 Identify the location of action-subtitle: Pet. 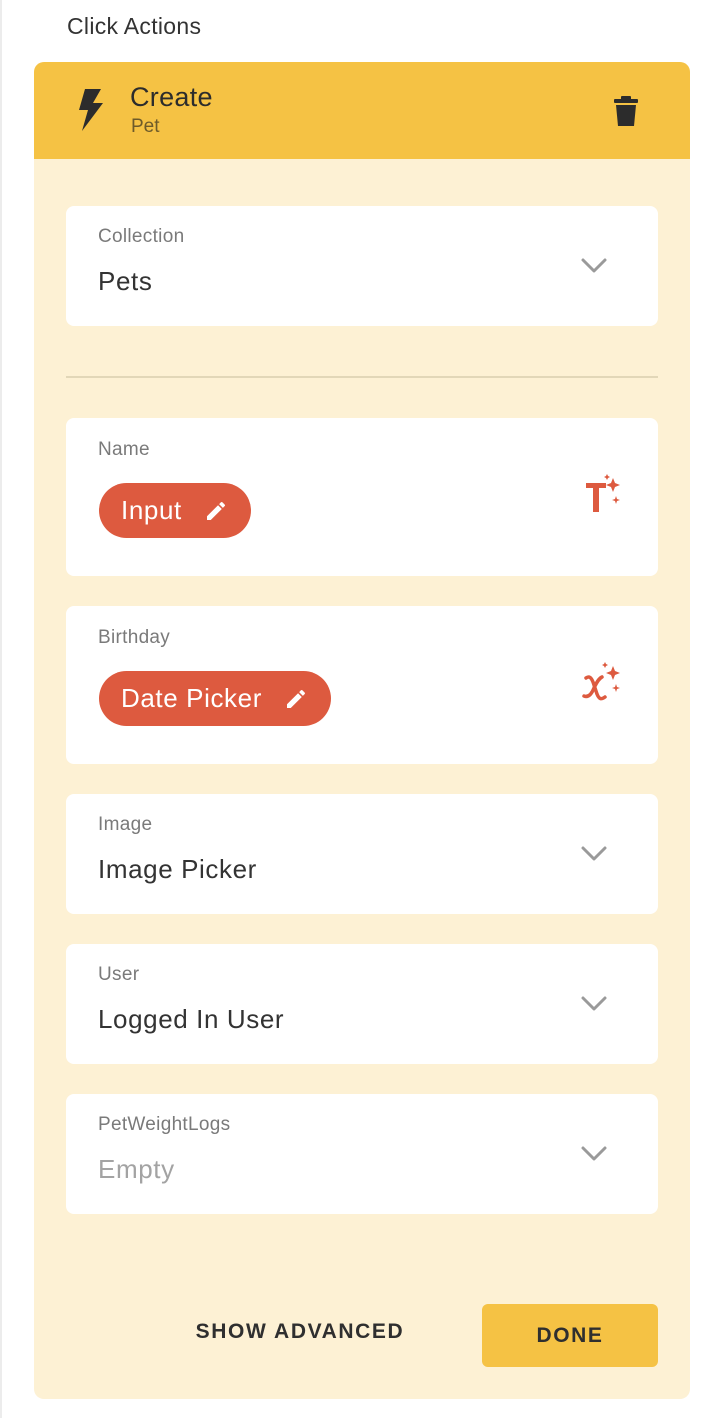
(145, 126).